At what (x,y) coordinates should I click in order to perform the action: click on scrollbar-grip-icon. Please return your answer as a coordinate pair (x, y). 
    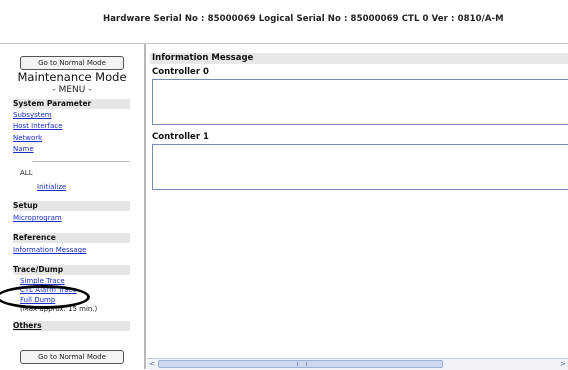
    Looking at the image, I should click on (302, 364).